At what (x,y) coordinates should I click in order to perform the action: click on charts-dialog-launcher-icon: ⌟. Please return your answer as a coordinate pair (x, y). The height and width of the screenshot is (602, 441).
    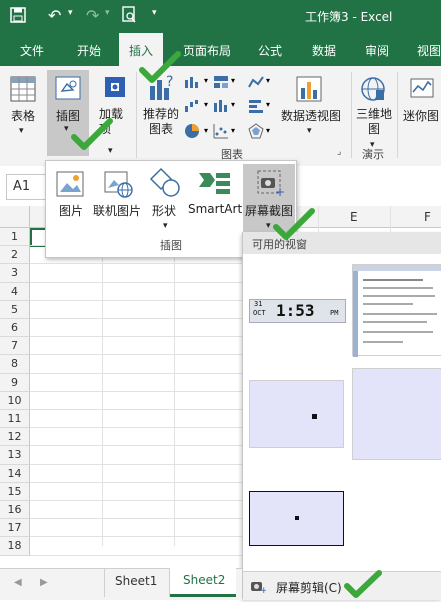
    Looking at the image, I should click on (339, 152).